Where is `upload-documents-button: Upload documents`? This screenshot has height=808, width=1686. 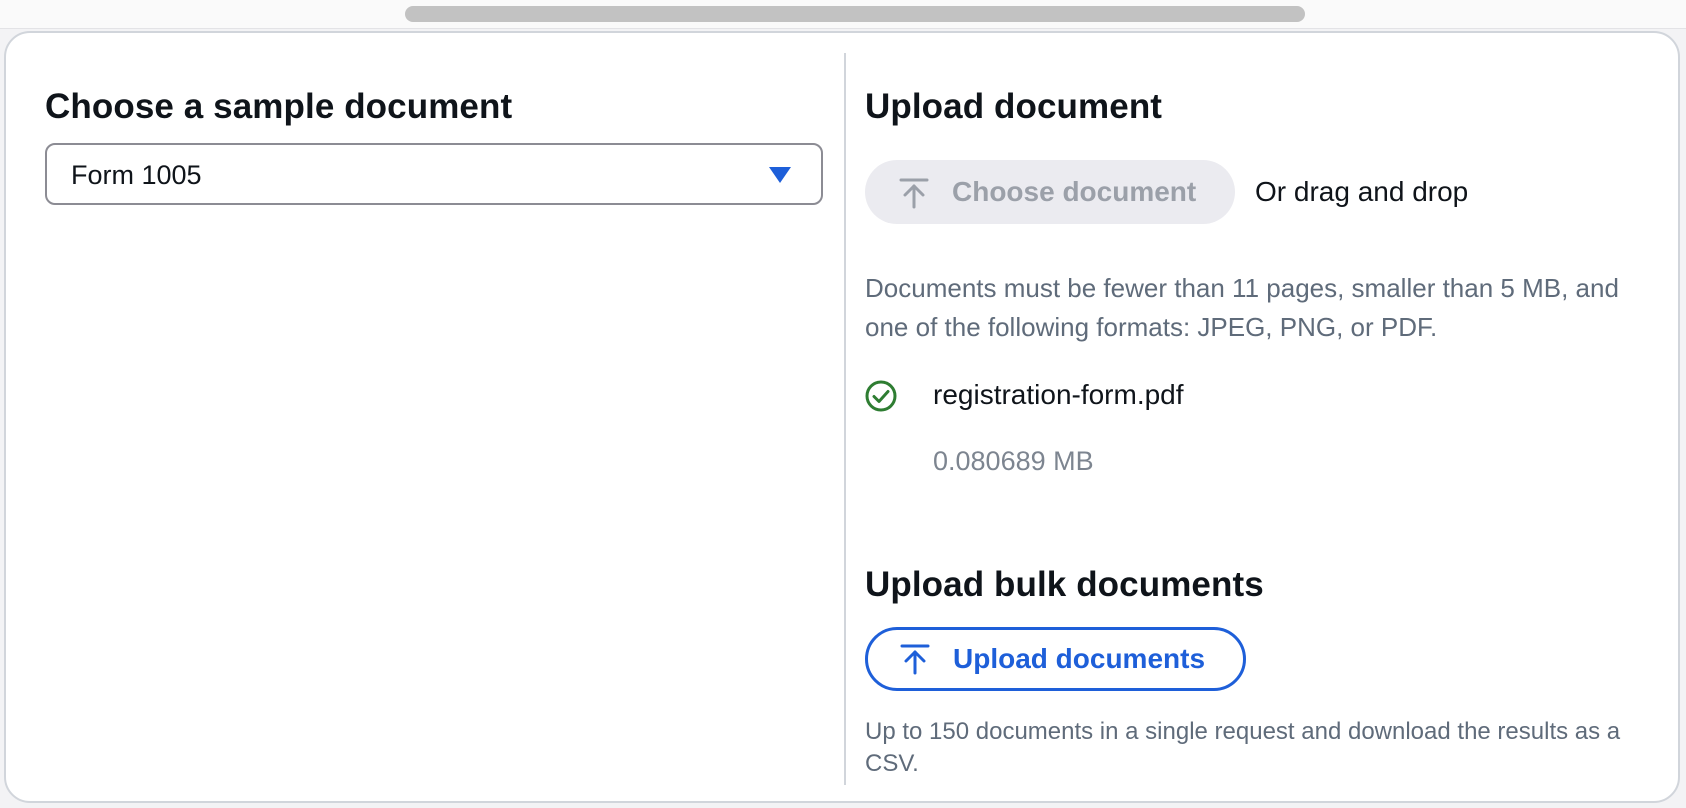
upload-documents-button: Upload documents is located at coordinates (1055, 659).